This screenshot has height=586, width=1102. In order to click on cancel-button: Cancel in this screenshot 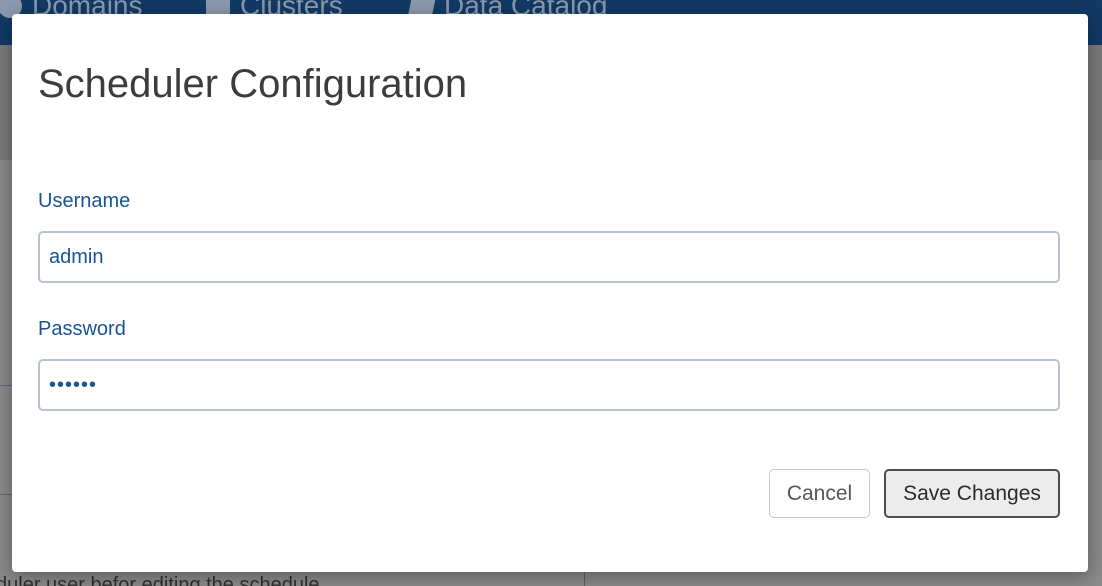, I will do `click(819, 493)`.